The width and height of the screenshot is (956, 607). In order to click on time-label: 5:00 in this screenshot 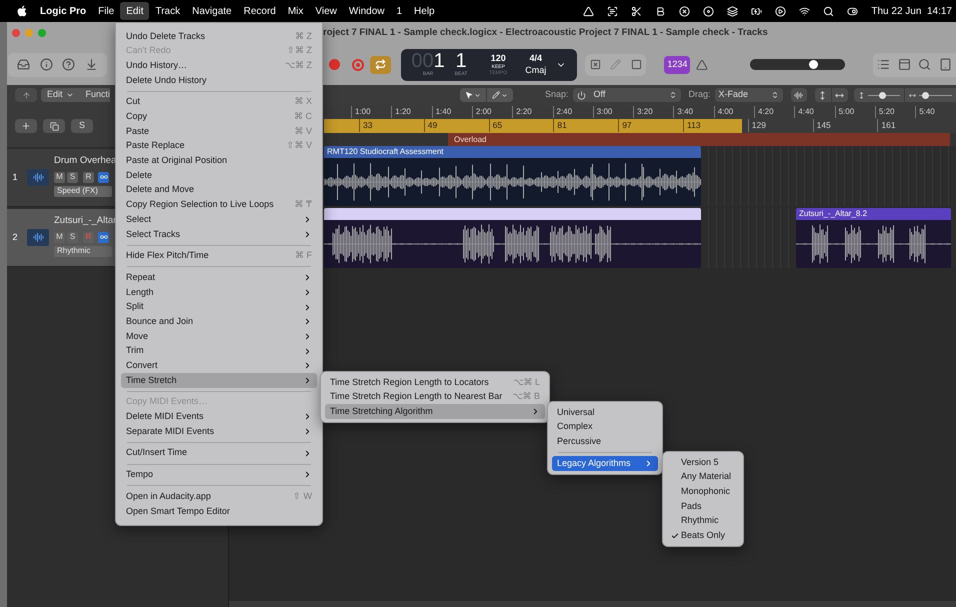, I will do `click(844, 112)`.